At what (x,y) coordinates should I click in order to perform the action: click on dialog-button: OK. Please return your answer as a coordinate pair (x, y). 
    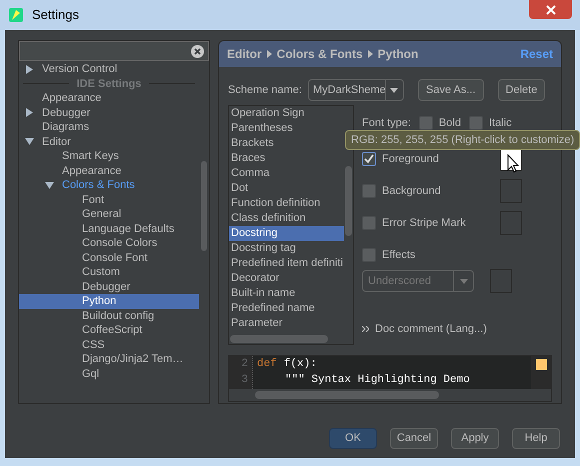
    Looking at the image, I should click on (353, 438).